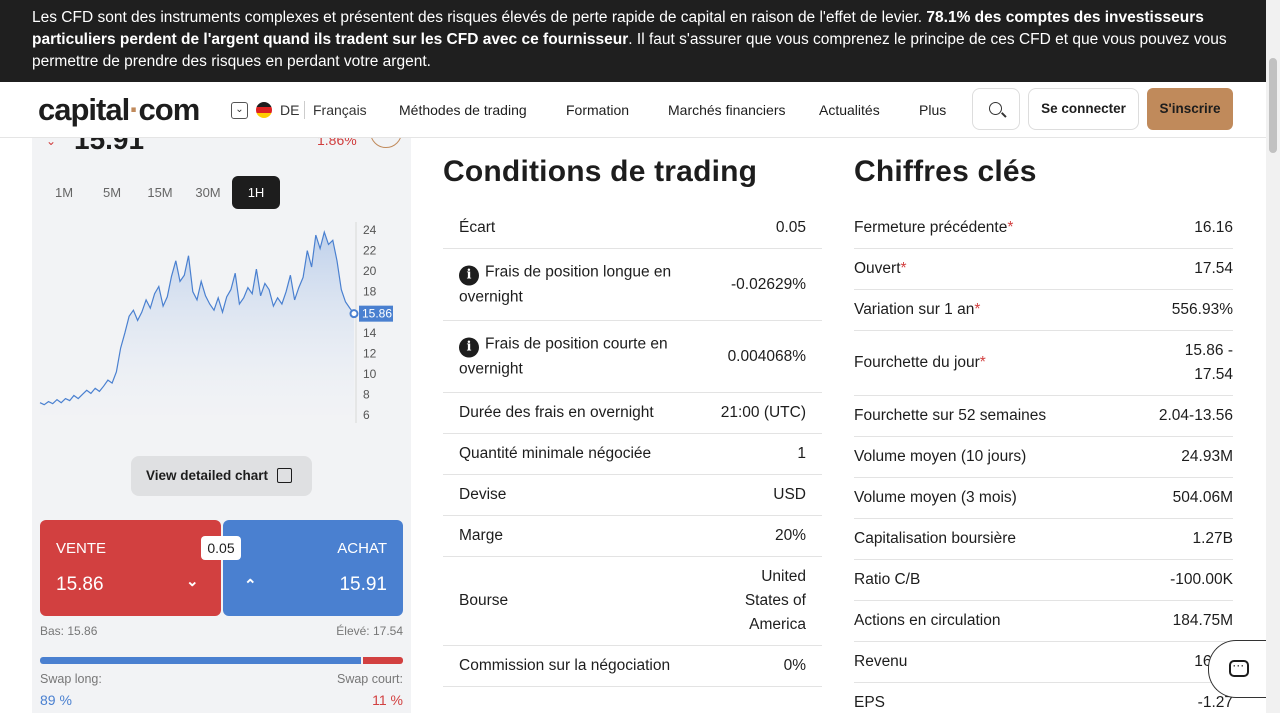 This screenshot has width=1280, height=713. Describe the element at coordinates (354, 314) in the screenshot. I see `current-price-marker` at that location.